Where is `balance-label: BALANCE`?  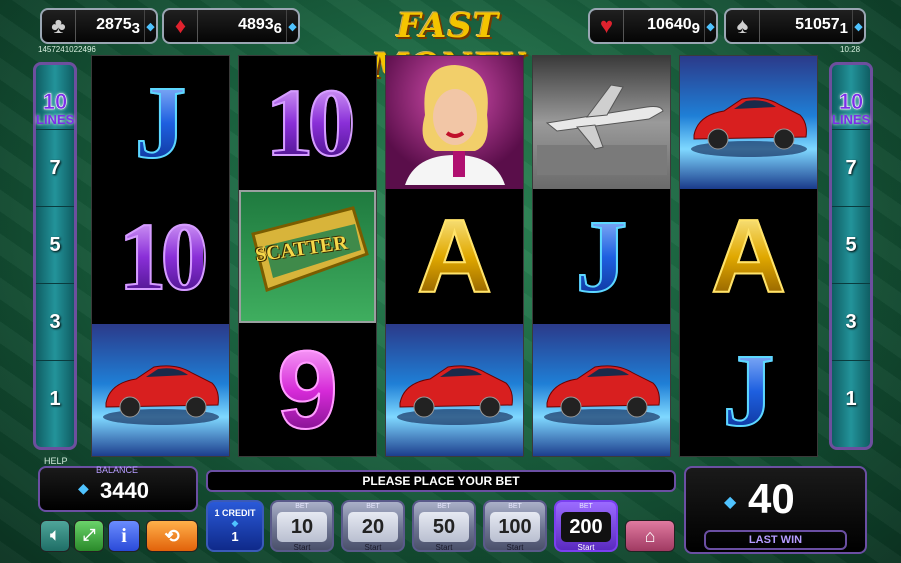
balance-label: BALANCE is located at coordinates (117, 470).